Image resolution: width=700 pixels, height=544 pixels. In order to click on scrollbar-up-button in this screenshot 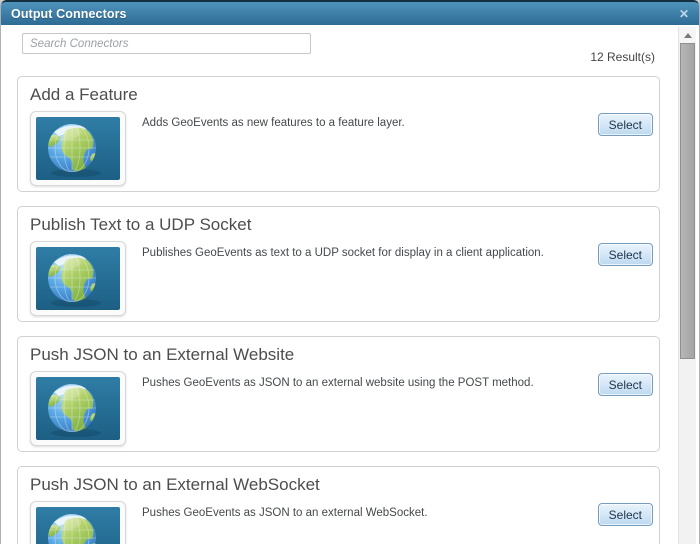, I will do `click(687, 35)`.